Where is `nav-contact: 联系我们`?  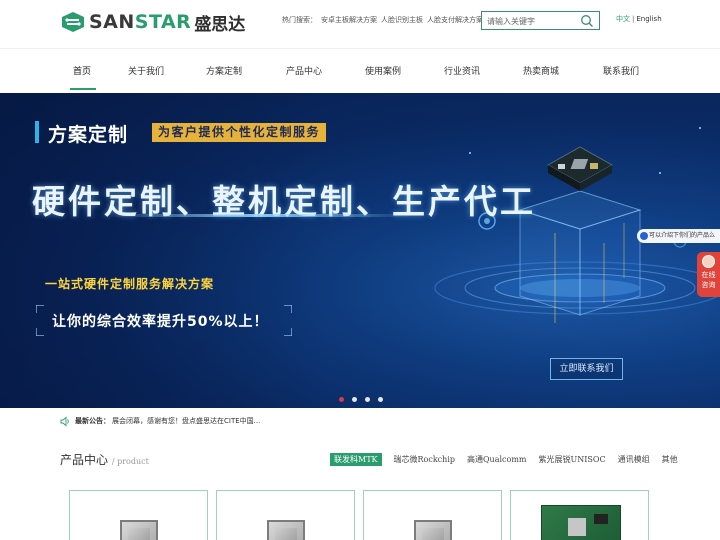
nav-contact: 联系我们 is located at coordinates (621, 70).